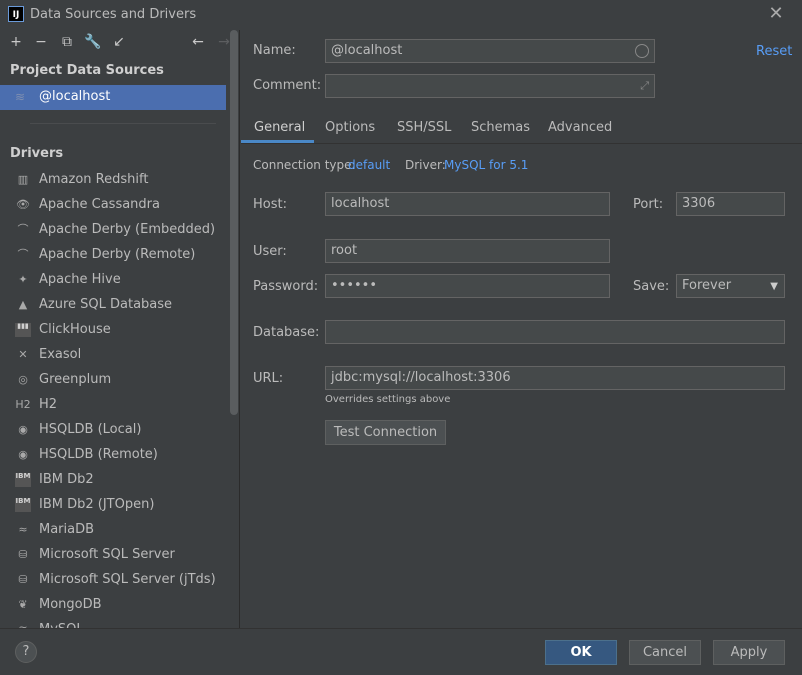 This screenshot has width=802, height=675. I want to click on driver-item: 👁 Apache Cassandra, so click(114, 205).